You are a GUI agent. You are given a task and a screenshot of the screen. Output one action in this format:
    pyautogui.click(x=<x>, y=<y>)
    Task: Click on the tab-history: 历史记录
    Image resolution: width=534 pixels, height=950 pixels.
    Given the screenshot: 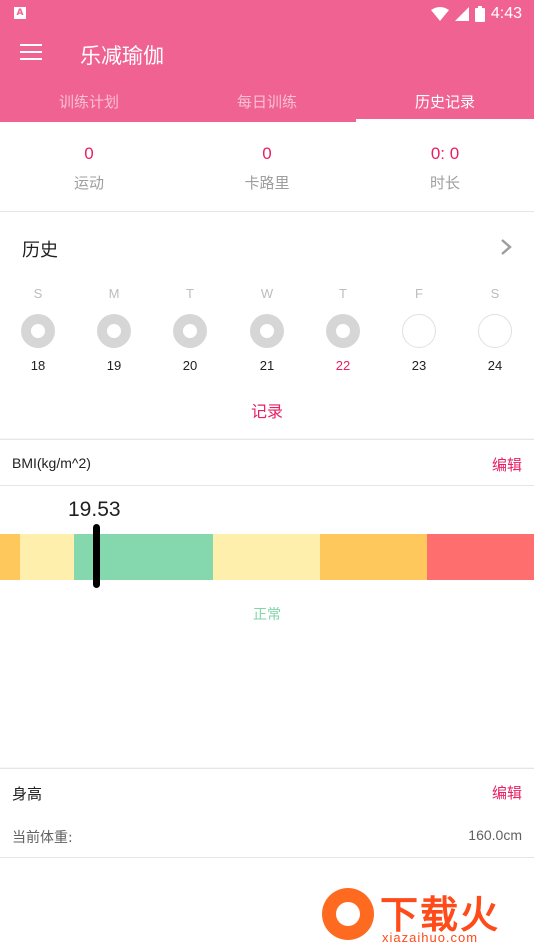 What is the action you would take?
    pyautogui.click(x=445, y=101)
    